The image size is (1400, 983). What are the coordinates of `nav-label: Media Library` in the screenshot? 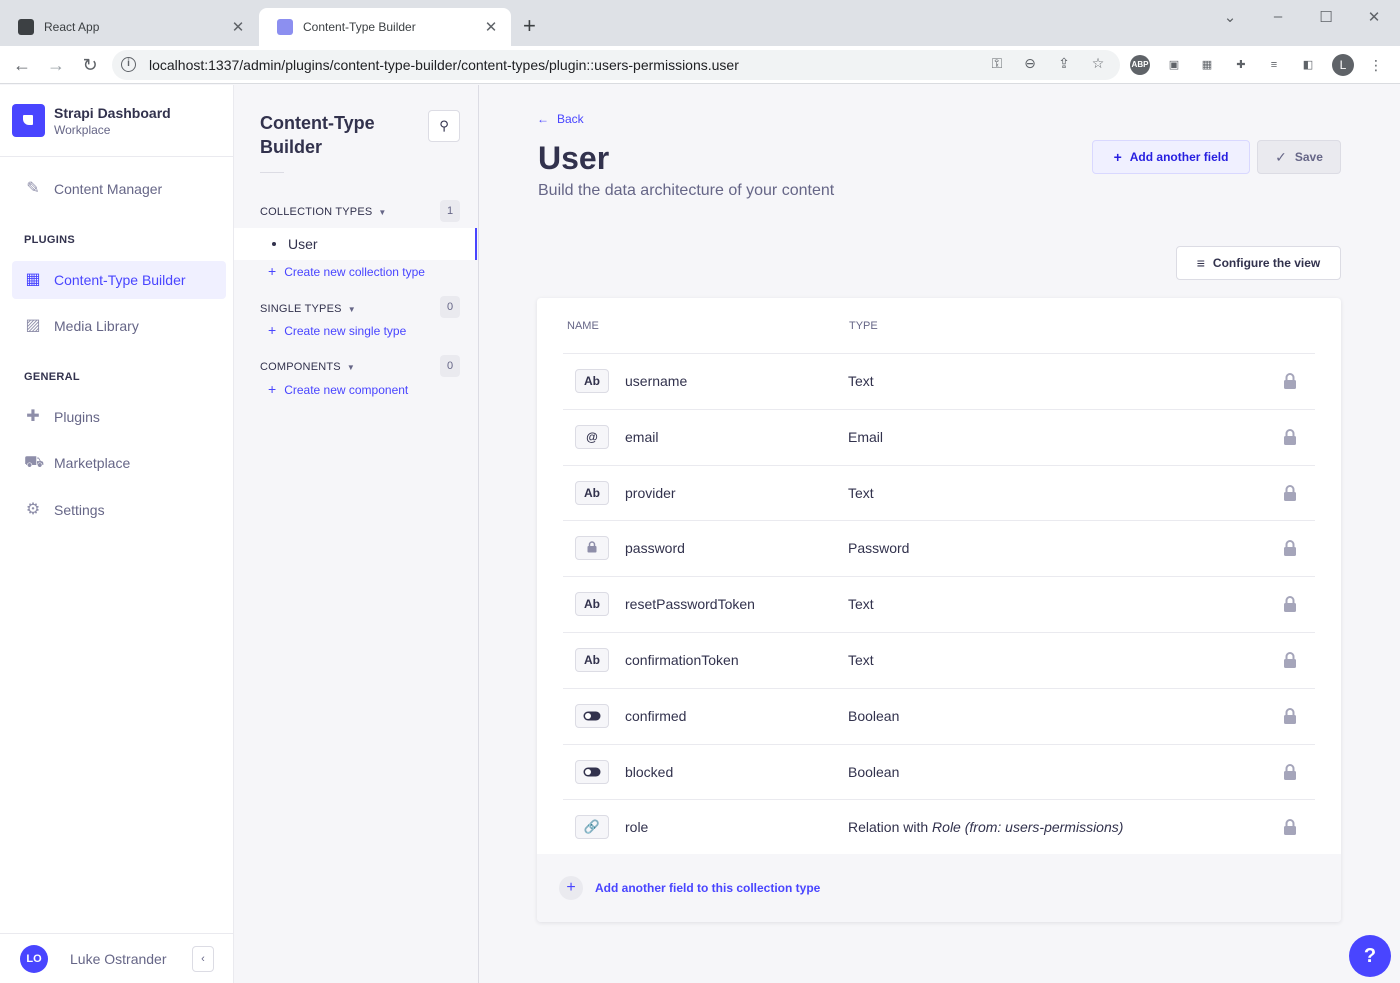 It's located at (96, 326).